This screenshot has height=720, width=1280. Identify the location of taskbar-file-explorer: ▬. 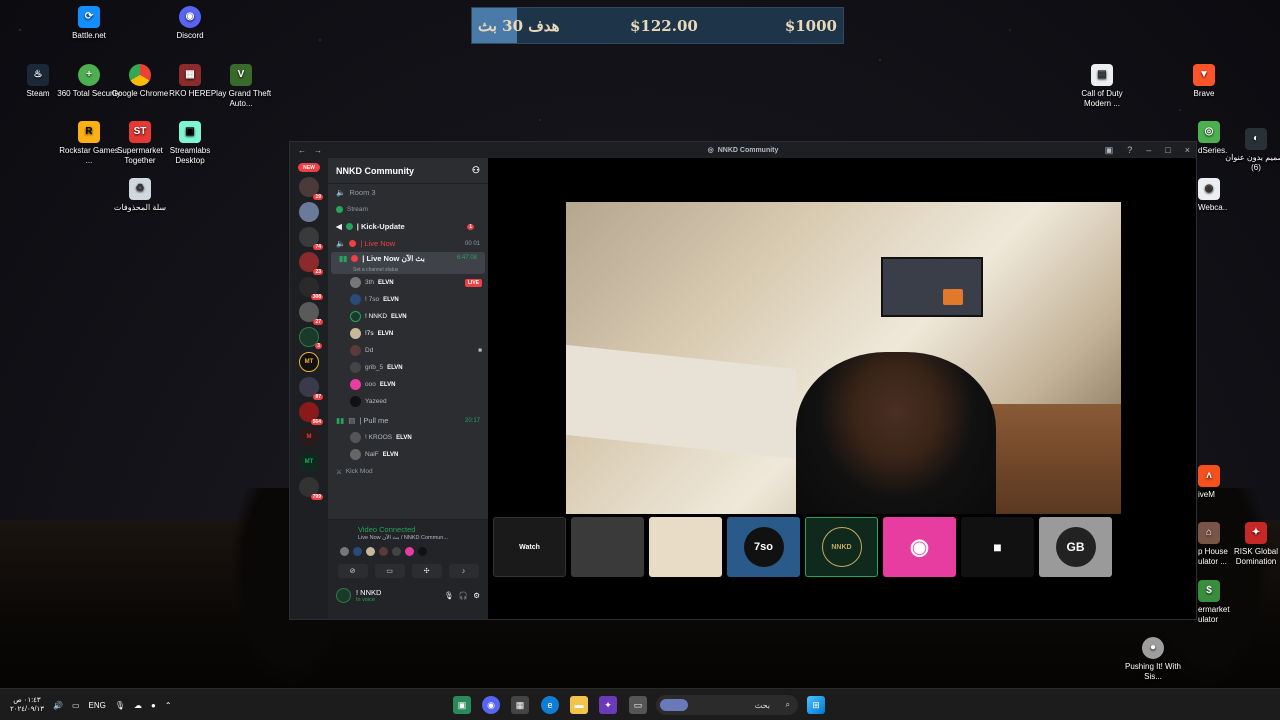
(579, 705).